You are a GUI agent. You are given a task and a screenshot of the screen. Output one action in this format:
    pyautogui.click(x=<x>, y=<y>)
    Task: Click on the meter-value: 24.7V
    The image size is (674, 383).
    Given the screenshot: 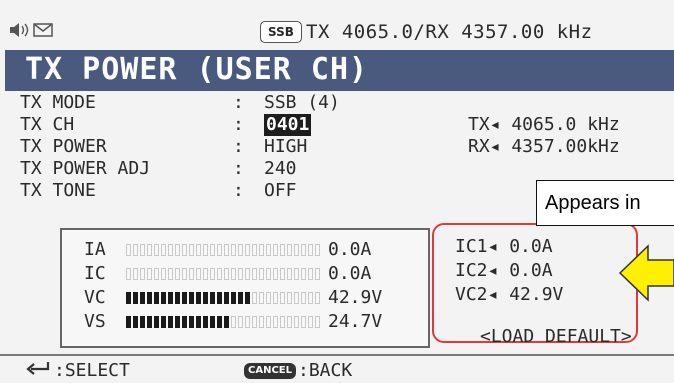 What is the action you would take?
    pyautogui.click(x=355, y=321)
    